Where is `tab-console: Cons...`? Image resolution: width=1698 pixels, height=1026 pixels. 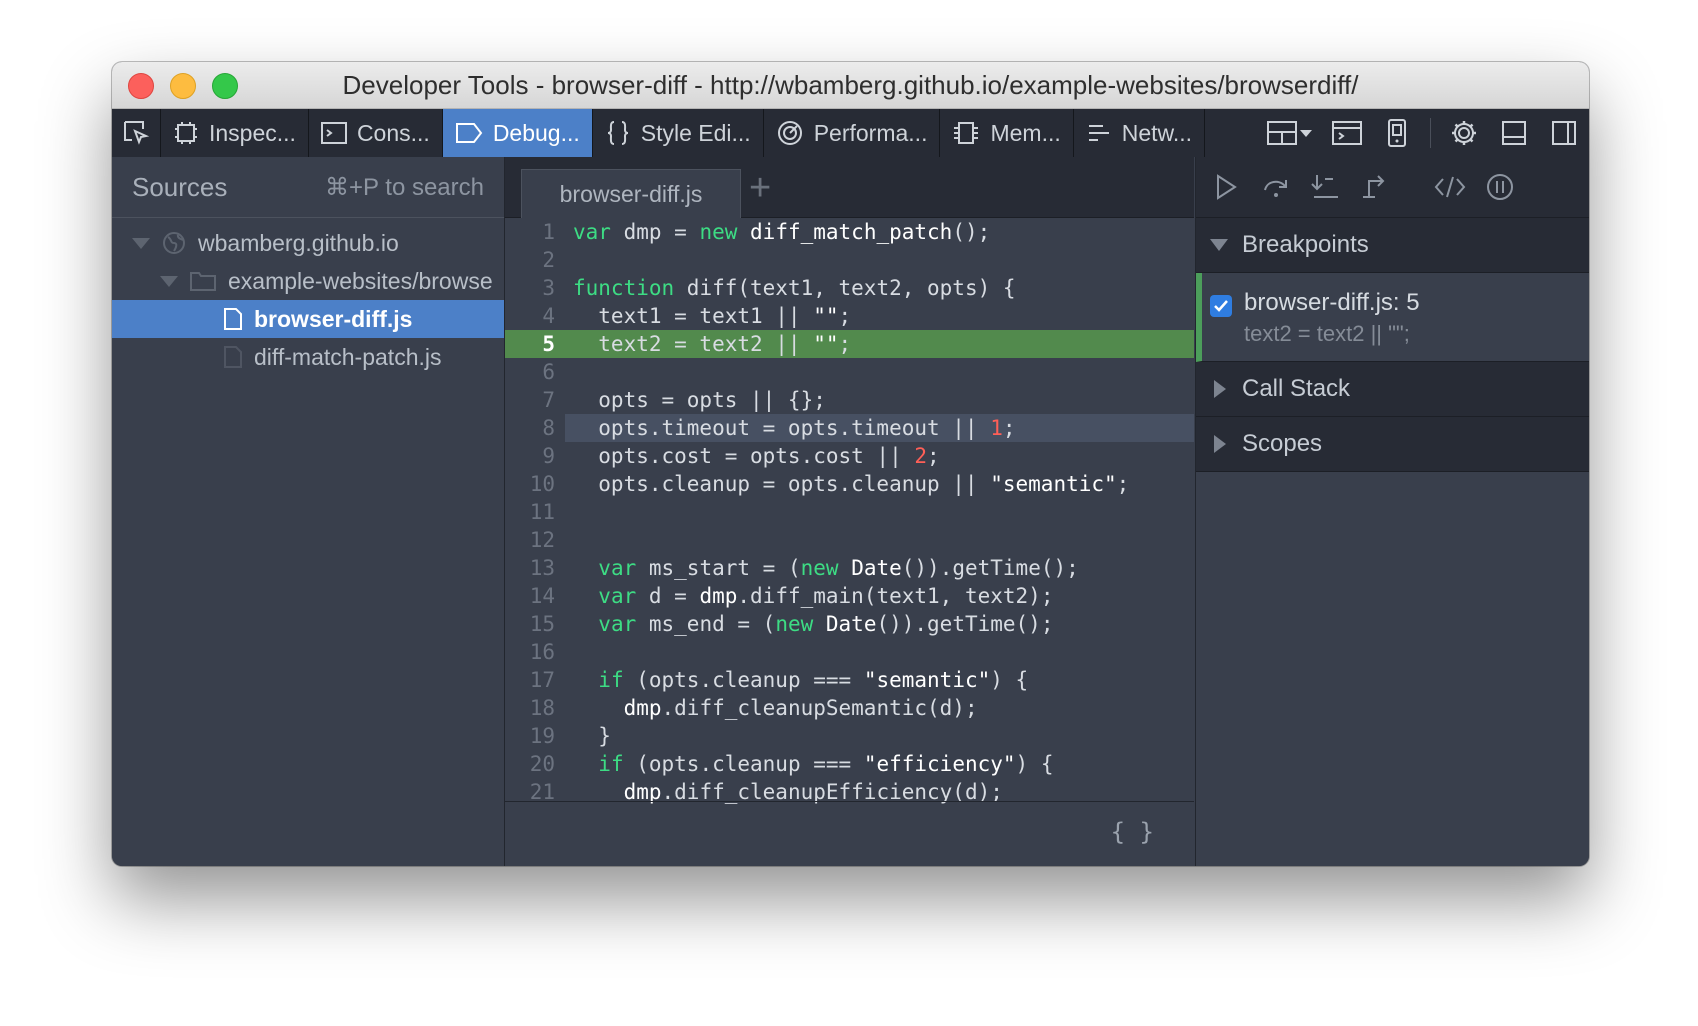 tab-console: Cons... is located at coordinates (376, 133).